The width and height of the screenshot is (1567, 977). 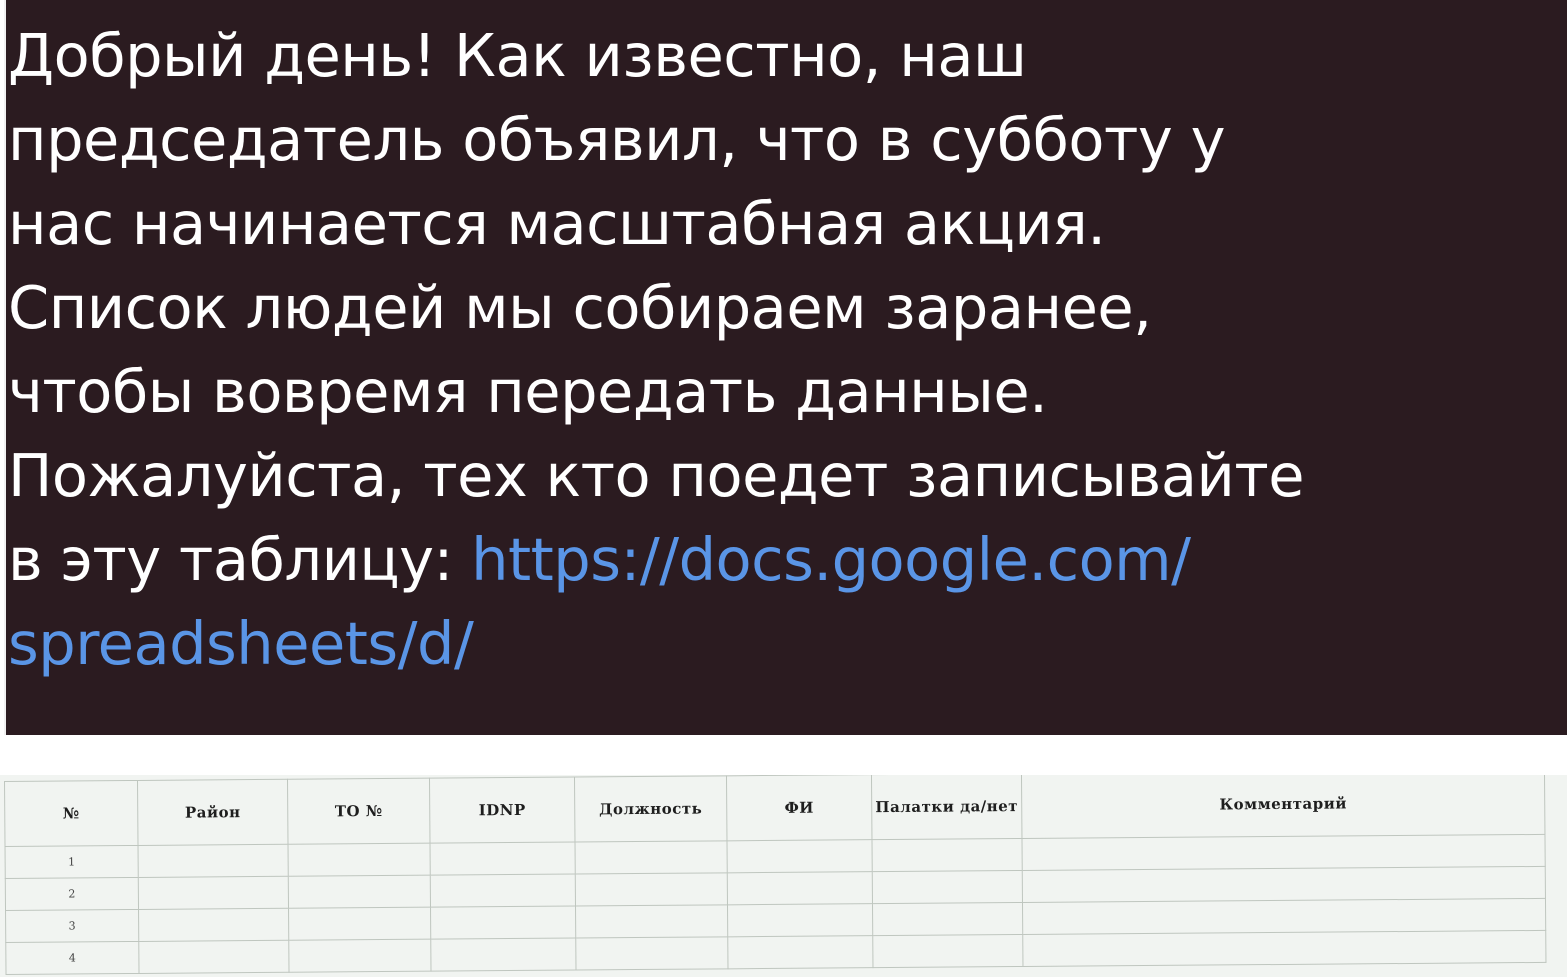 I want to click on spreadsheet-link: https://docs.google.com/, so click(x=831, y=559).